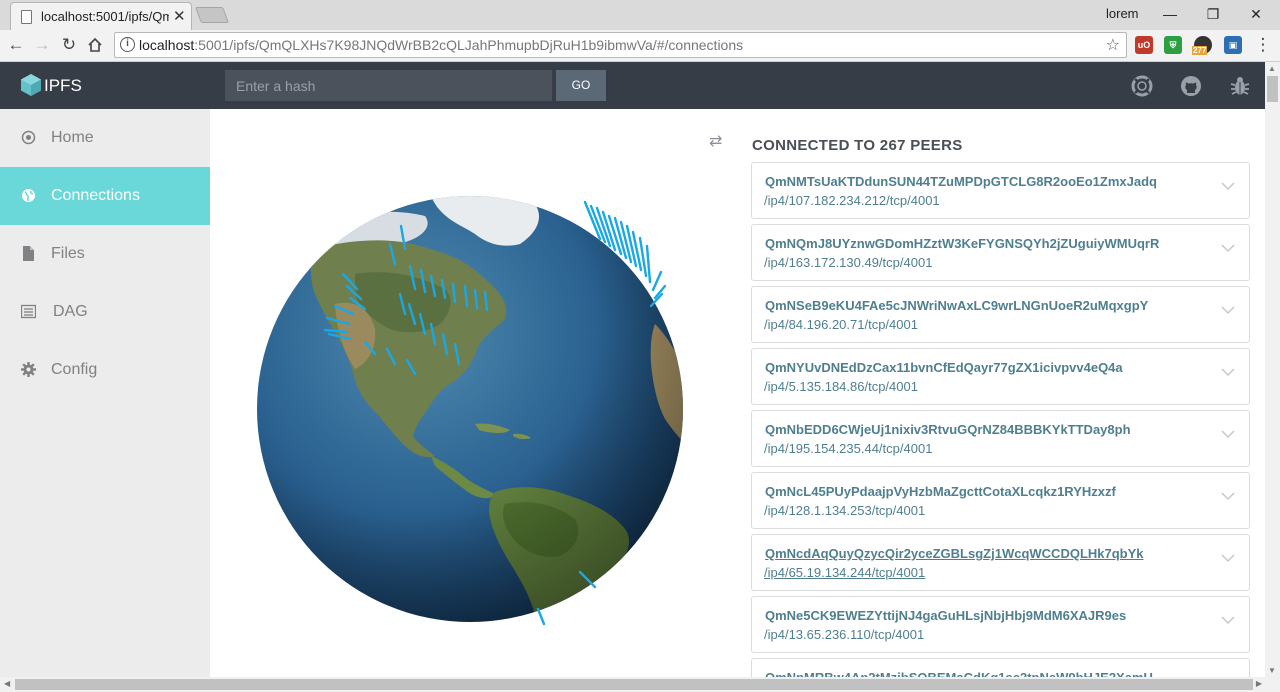 The height and width of the screenshot is (692, 1280). Describe the element at coordinates (715, 141) in the screenshot. I see `swap-view-icon: ⇄` at that location.